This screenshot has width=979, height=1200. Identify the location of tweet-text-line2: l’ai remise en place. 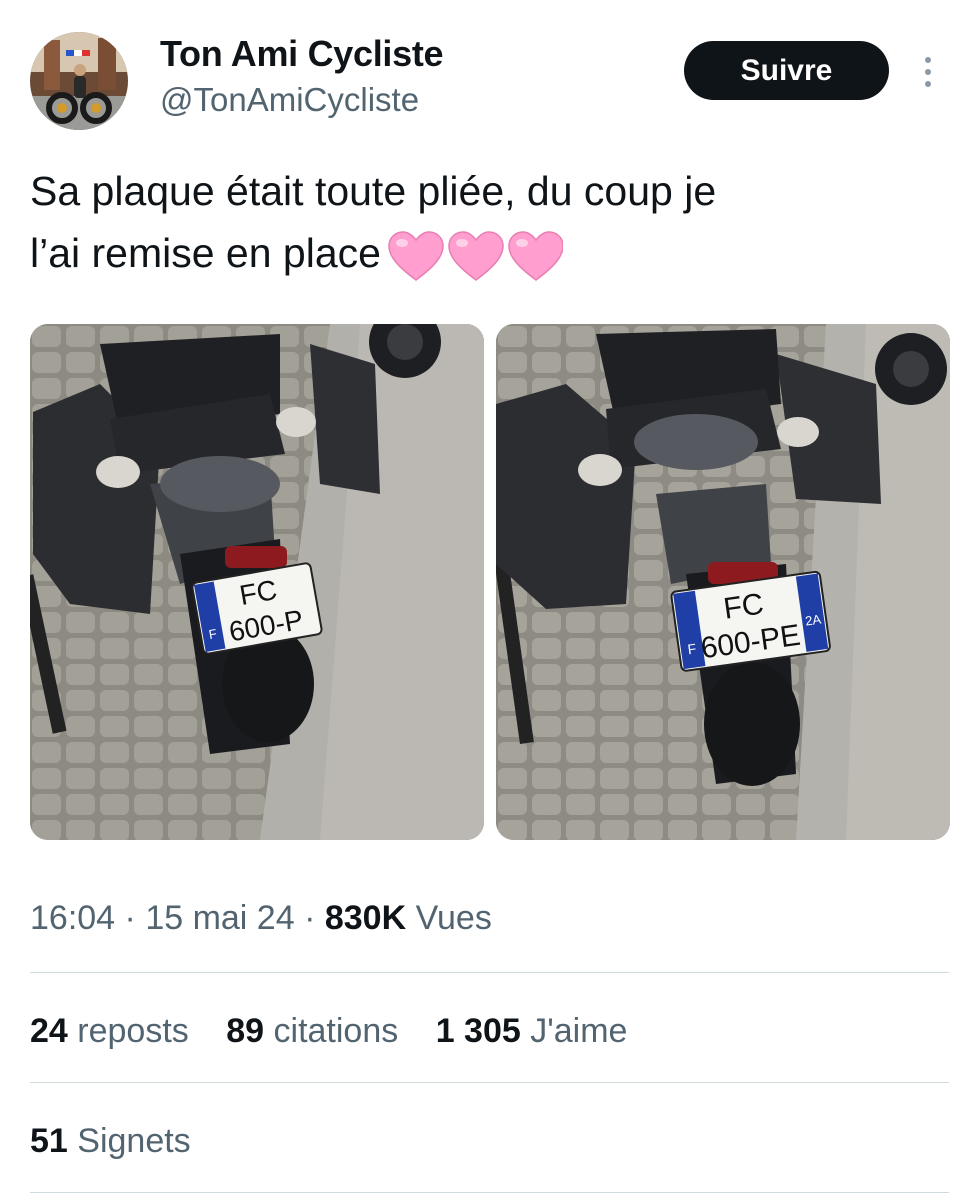
(490, 253).